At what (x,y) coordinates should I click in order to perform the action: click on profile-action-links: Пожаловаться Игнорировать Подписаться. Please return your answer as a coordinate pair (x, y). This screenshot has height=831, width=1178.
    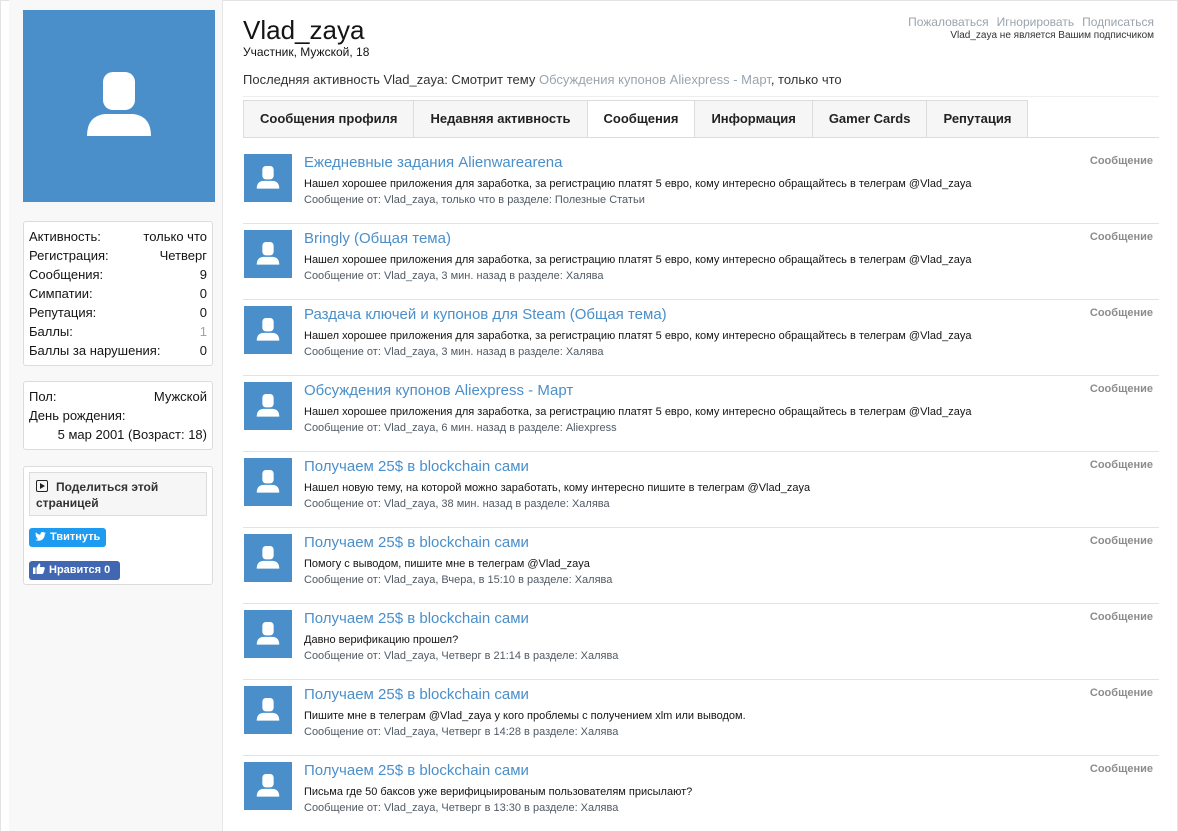
    Looking at the image, I should click on (1027, 22).